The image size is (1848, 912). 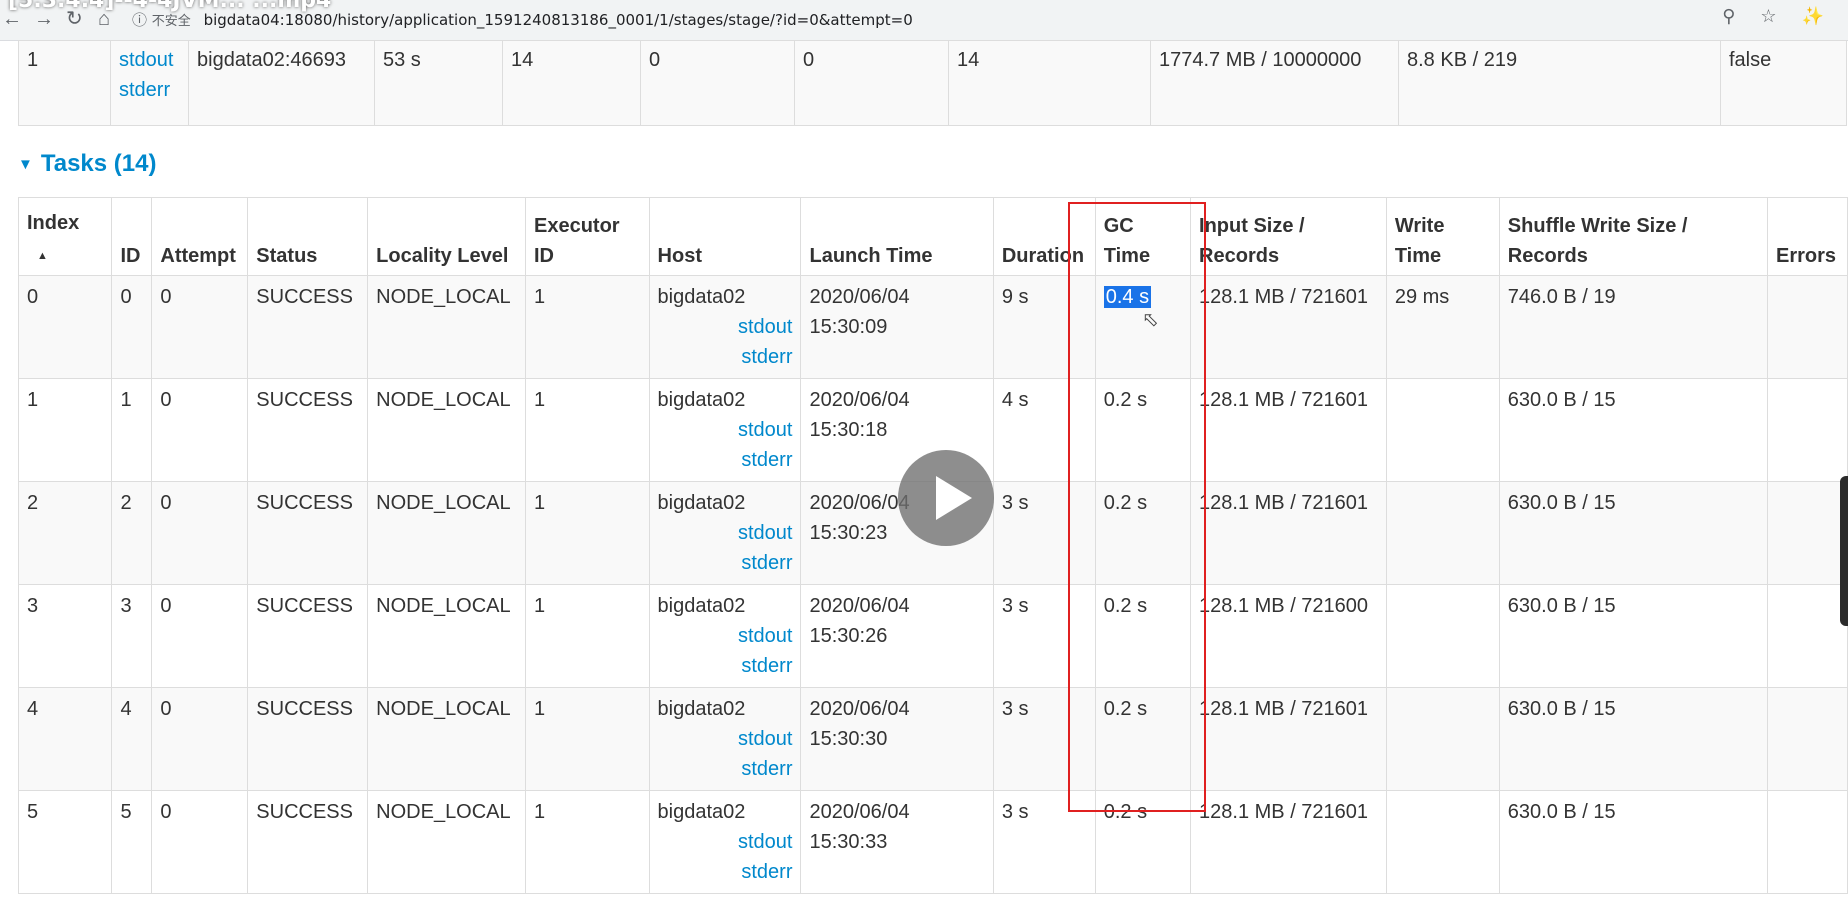 I want to click on task-id: 0, so click(x=132, y=327).